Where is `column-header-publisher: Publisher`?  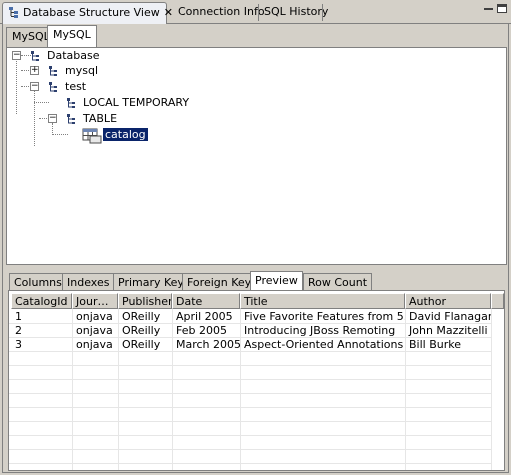
column-header-publisher: Publisher is located at coordinates (145, 301).